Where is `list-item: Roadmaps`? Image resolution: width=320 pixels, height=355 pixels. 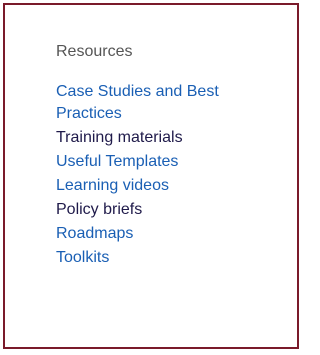
list-item: Roadmaps is located at coordinates (171, 234).